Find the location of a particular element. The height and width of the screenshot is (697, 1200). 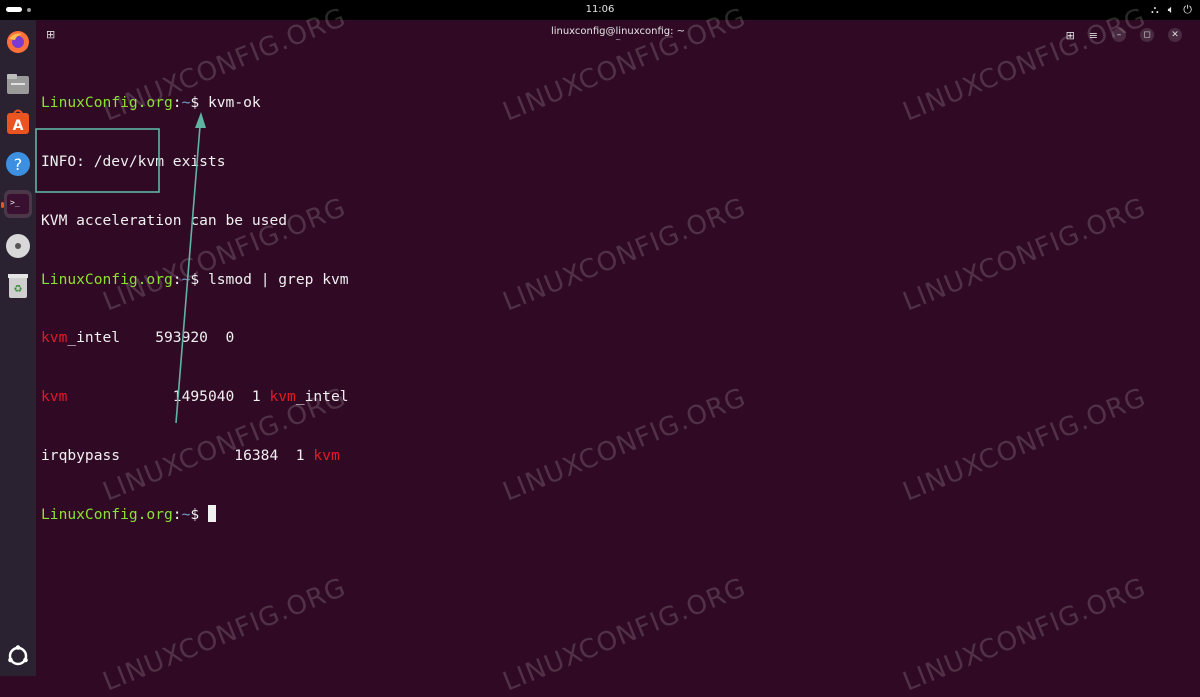

annotation-arrow-line is located at coordinates (188, 274).